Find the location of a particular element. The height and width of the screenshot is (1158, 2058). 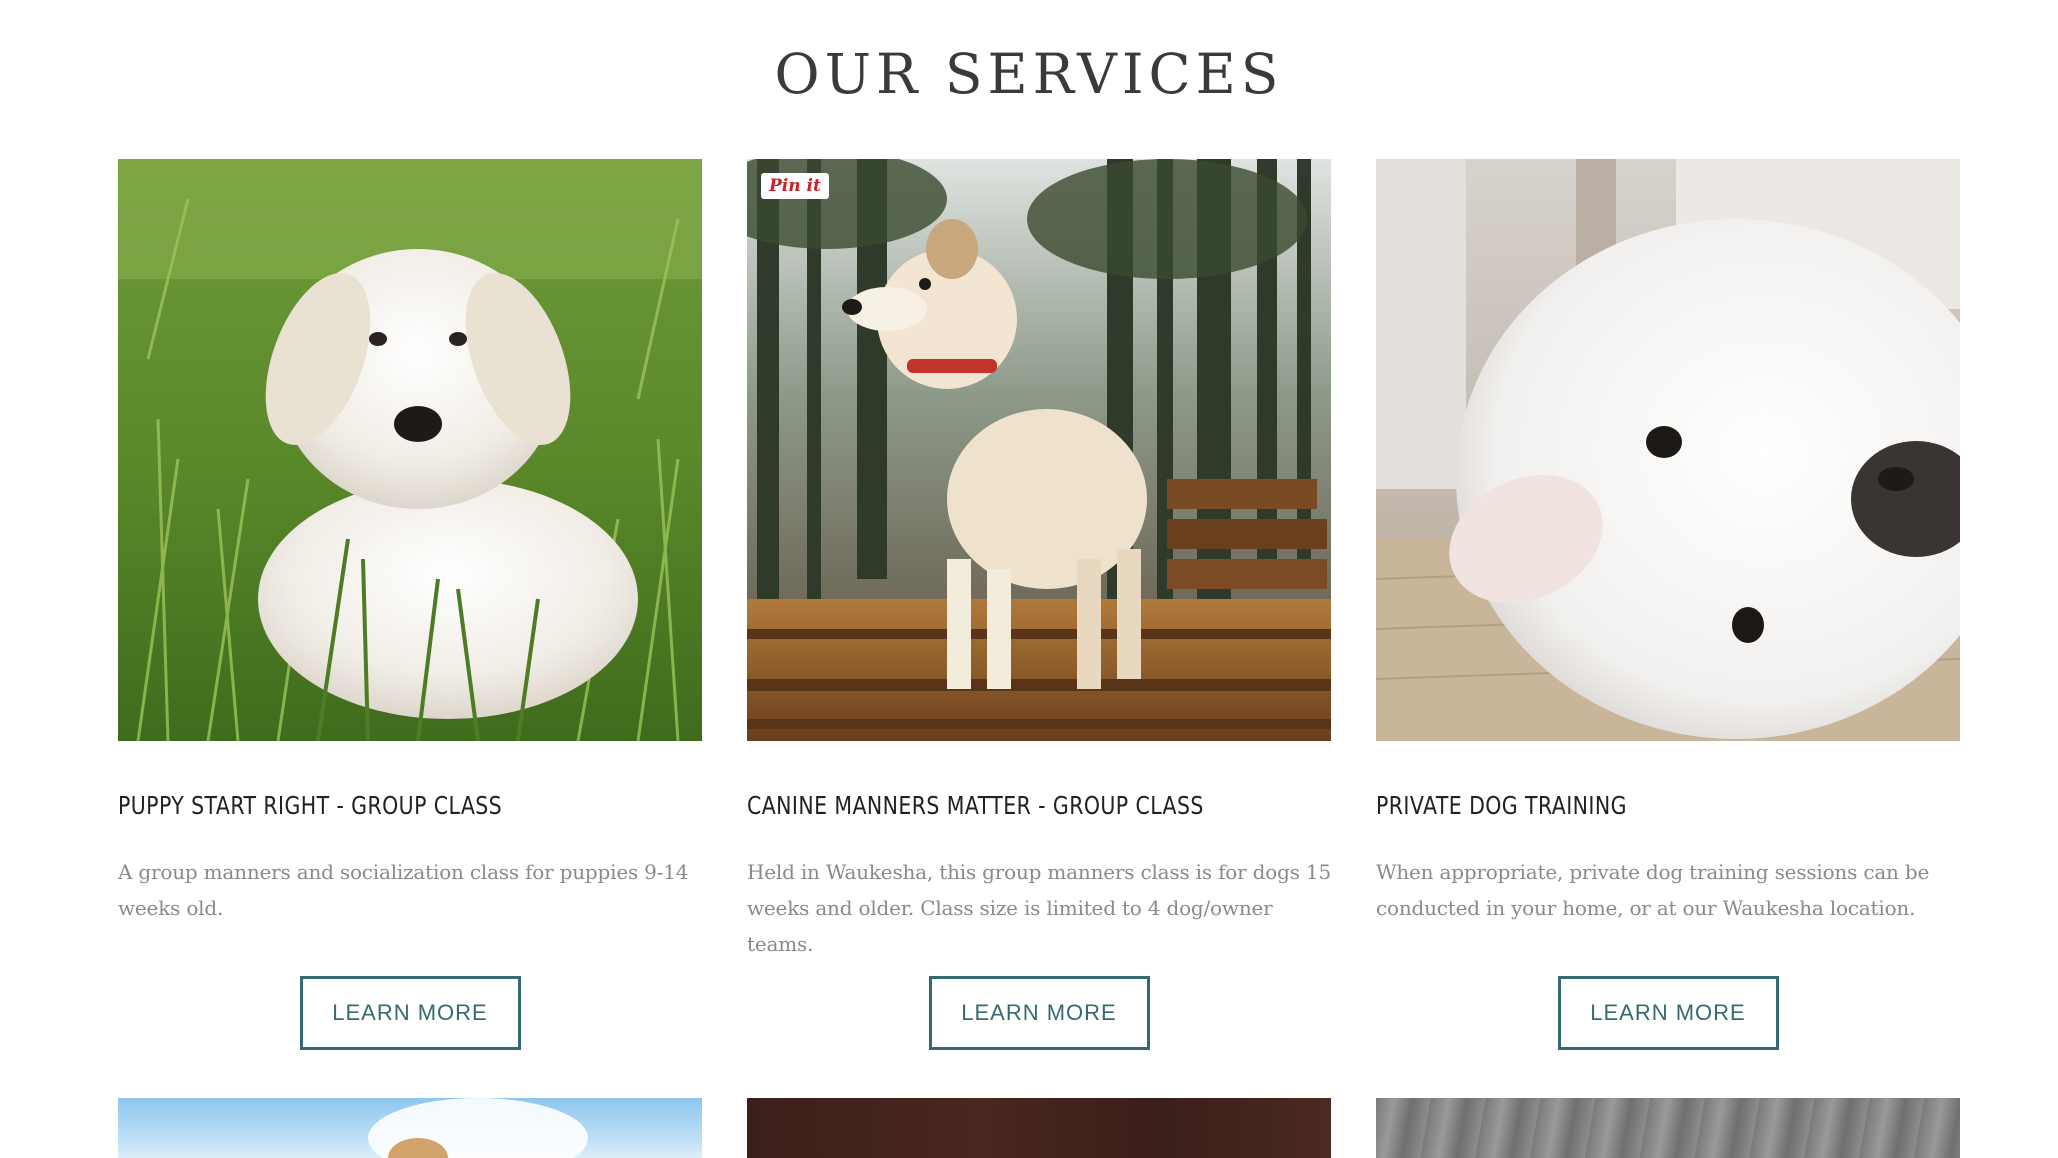

pinterest-pin-button: Pin it is located at coordinates (795, 186).